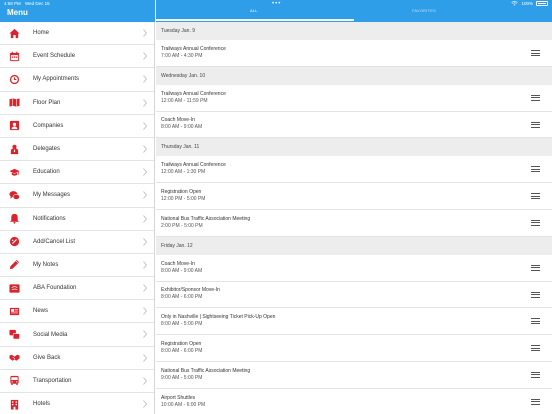 Image resolution: width=552 pixels, height=414 pixels. I want to click on sidebar-item-label: Notifications, so click(49, 218).